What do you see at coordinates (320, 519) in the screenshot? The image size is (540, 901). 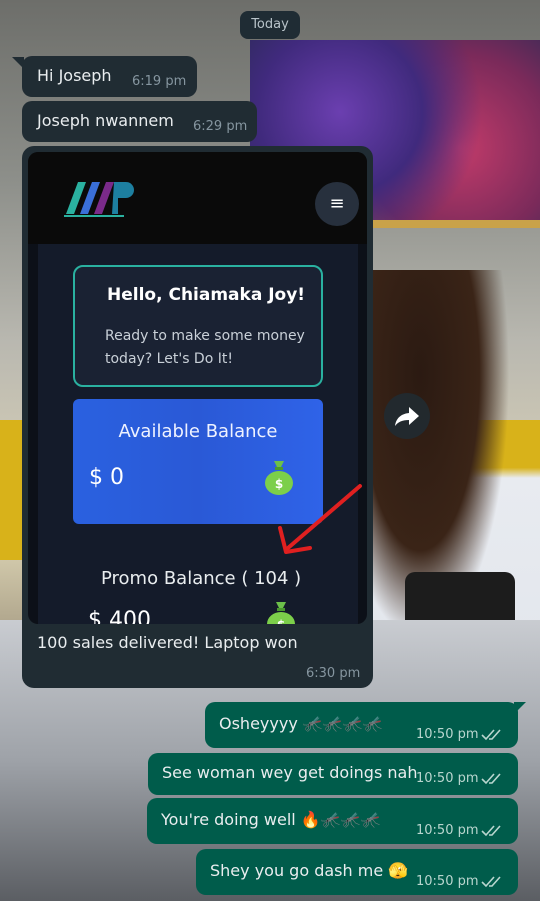 I see `red-arrow-annotation` at bounding box center [320, 519].